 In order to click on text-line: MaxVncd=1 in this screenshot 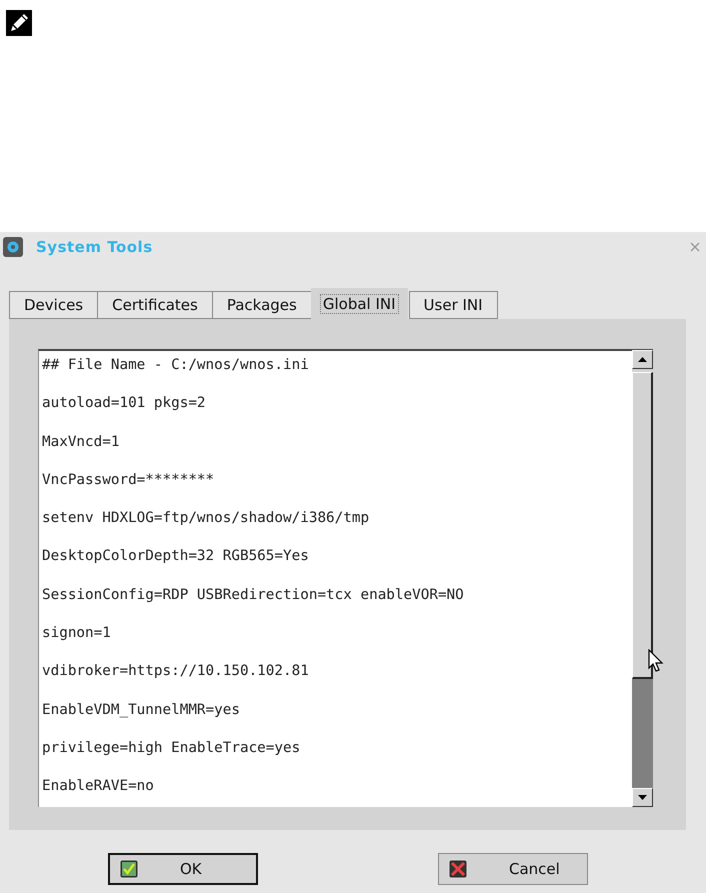, I will do `click(81, 443)`.